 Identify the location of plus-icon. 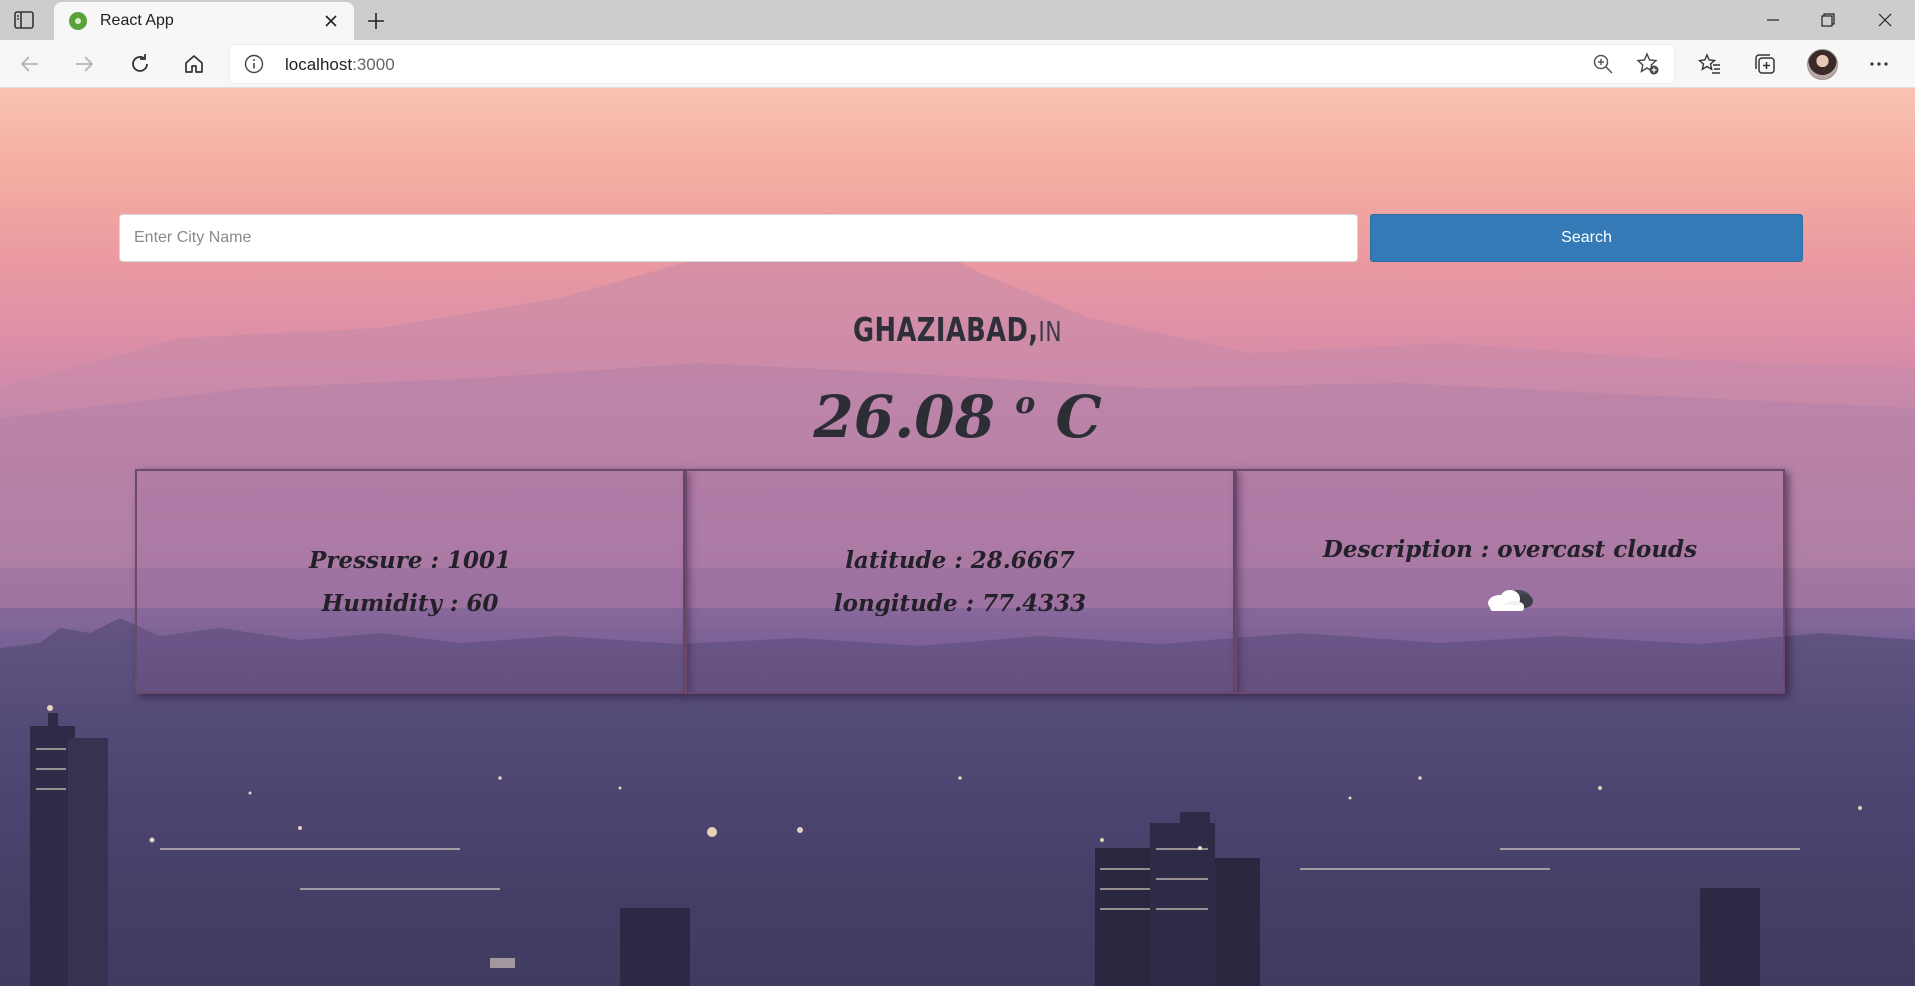
(376, 21).